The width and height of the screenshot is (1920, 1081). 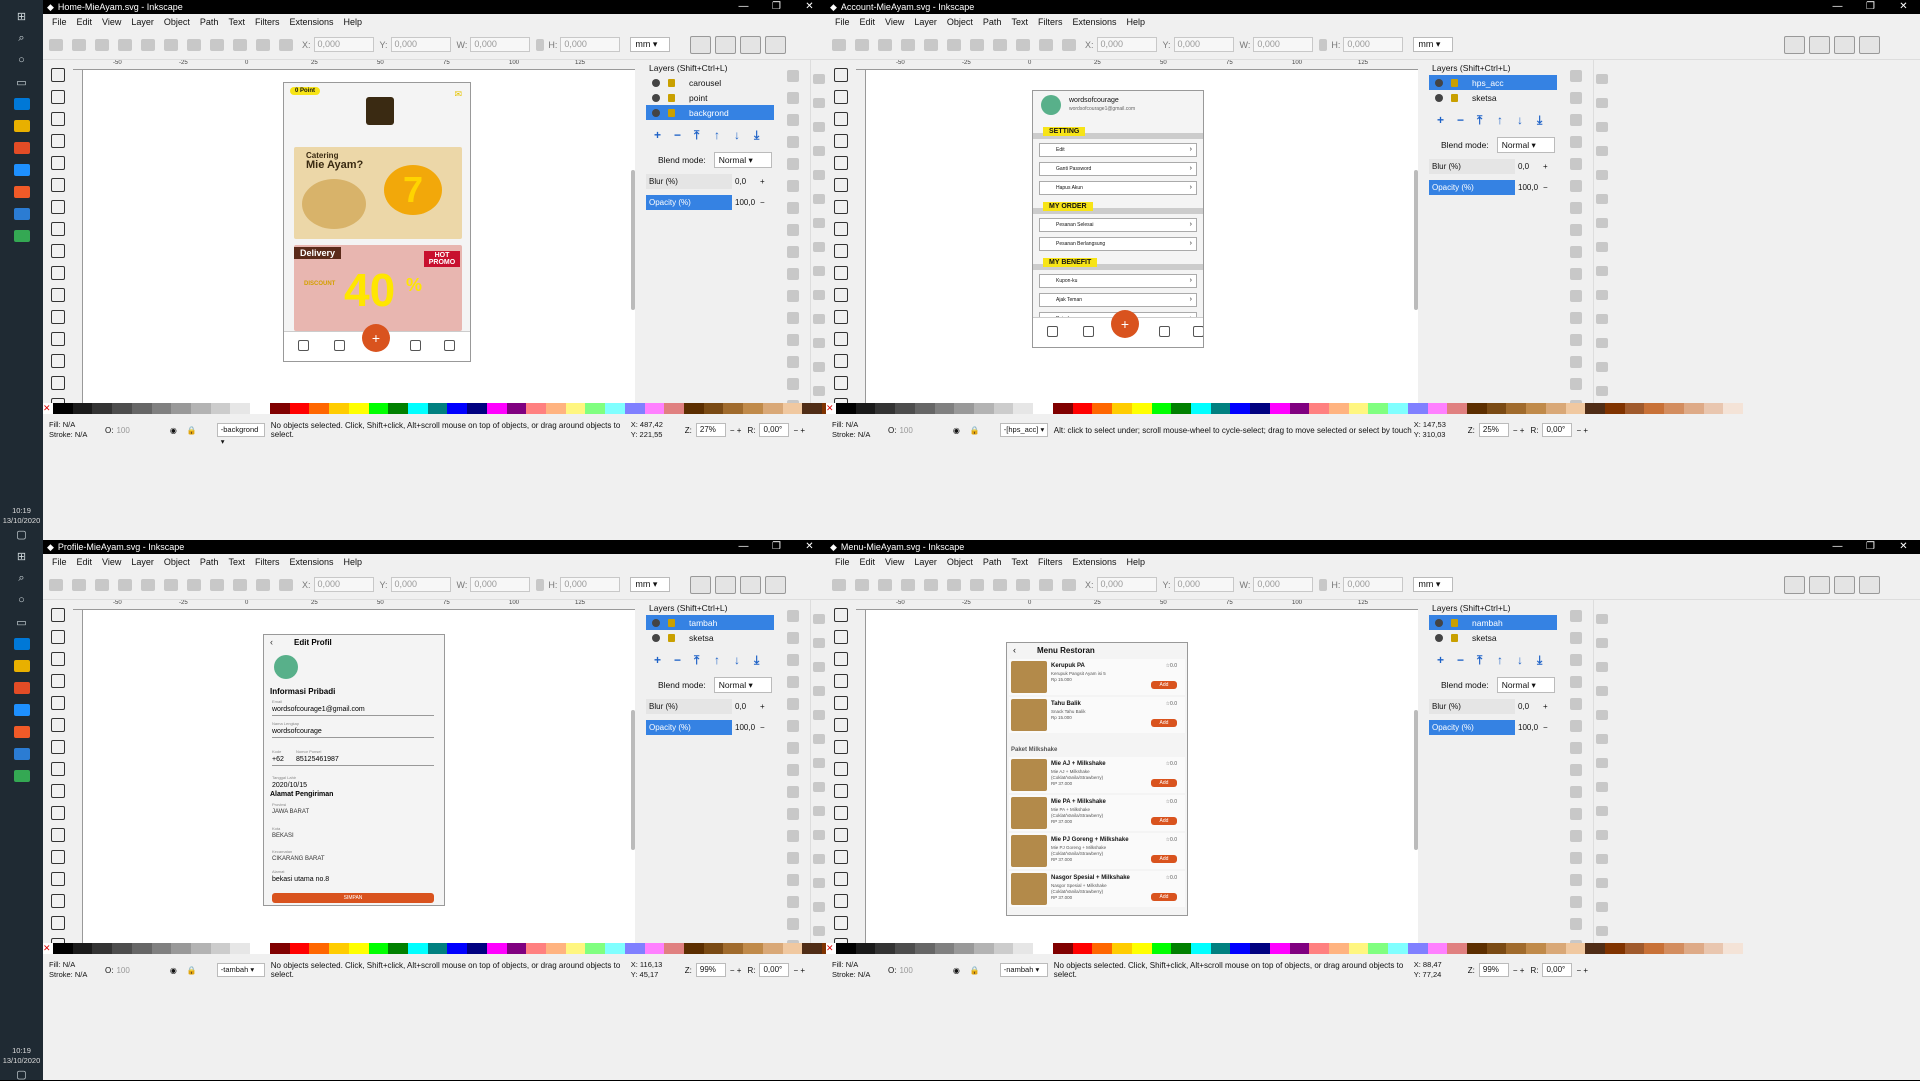 I want to click on current-layer-select: -nambah ▾, so click(x=1023, y=970).